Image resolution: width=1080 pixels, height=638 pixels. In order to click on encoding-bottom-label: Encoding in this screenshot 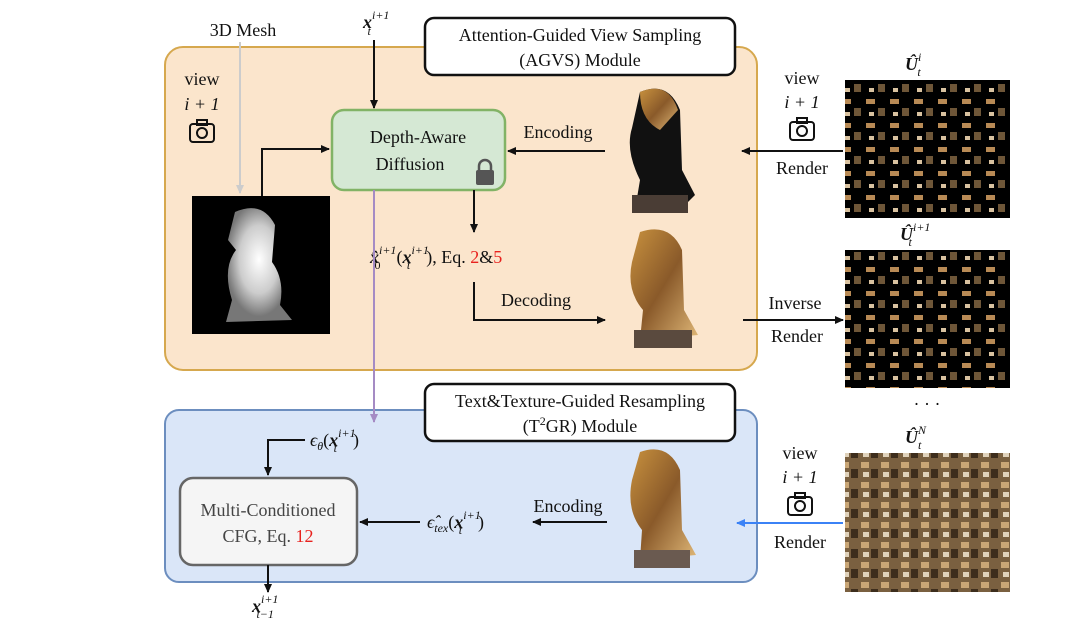, I will do `click(568, 506)`.